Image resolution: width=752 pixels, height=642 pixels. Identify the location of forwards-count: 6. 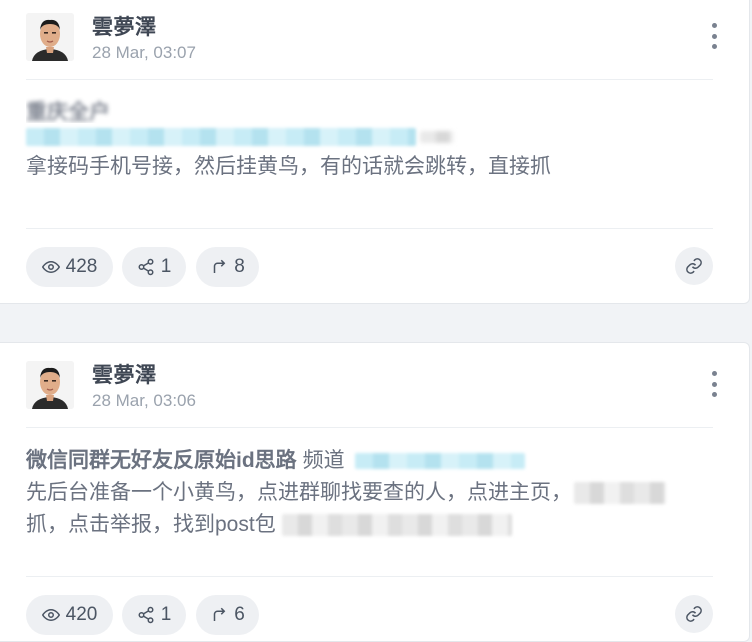
(239, 614).